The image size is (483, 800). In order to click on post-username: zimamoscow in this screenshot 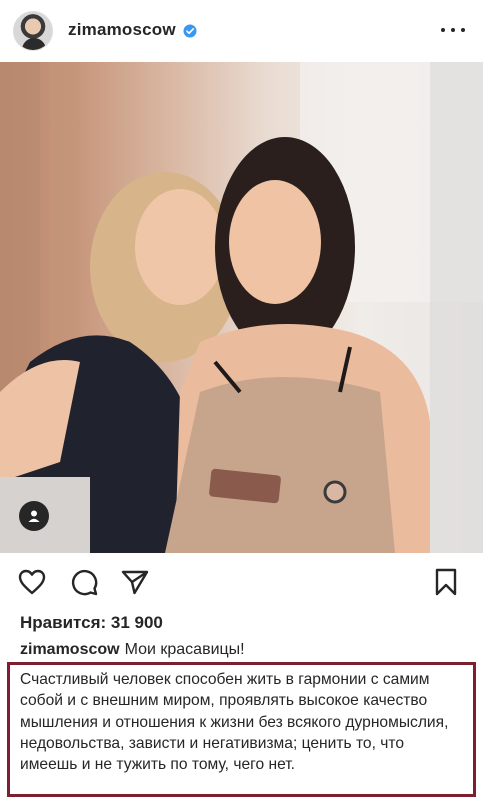, I will do `click(122, 30)`.